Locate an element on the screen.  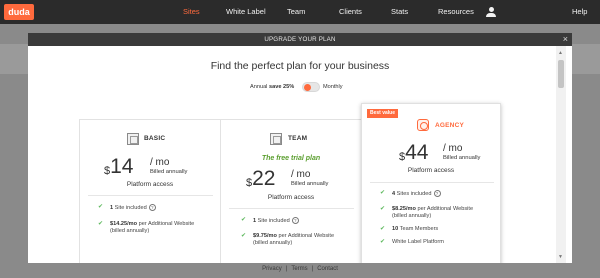
grid-cubes-icon is located at coordinates (276, 139).